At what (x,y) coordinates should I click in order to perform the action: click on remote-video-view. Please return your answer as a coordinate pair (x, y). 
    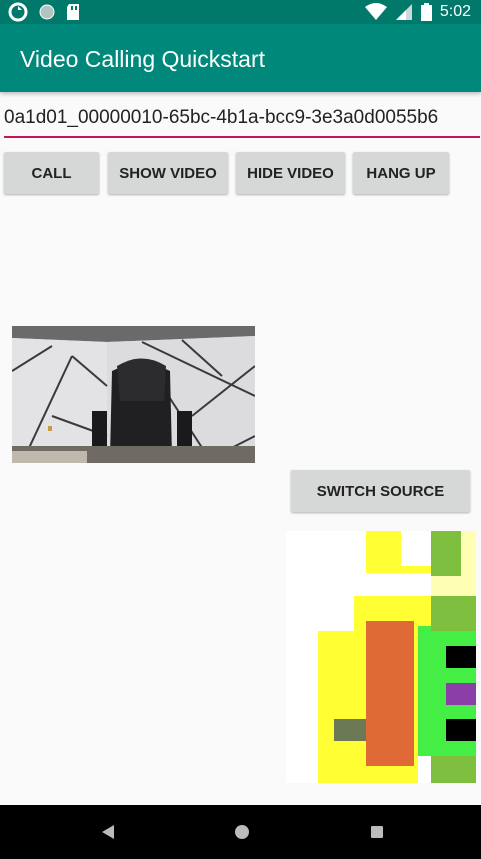
    Looking at the image, I should click on (381, 657).